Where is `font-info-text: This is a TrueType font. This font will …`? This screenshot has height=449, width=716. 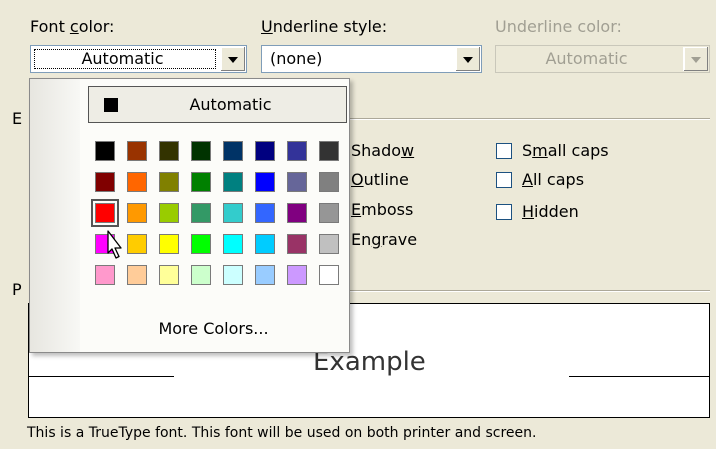 font-info-text: This is a TrueType font. This font will … is located at coordinates (282, 433).